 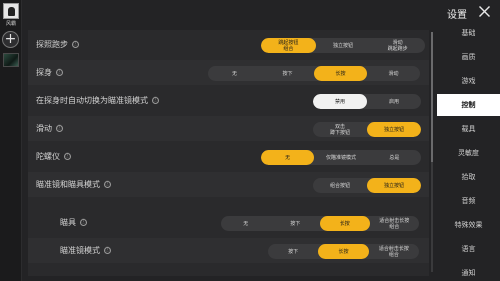 What do you see at coordinates (394, 157) in the screenshot?
I see `option-always: 总是` at bounding box center [394, 157].